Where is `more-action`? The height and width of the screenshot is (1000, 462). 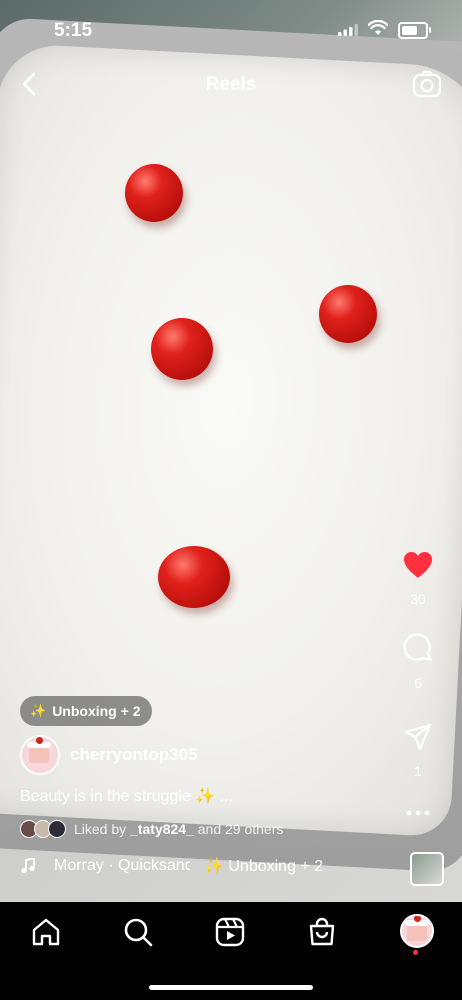 more-action is located at coordinates (418, 813).